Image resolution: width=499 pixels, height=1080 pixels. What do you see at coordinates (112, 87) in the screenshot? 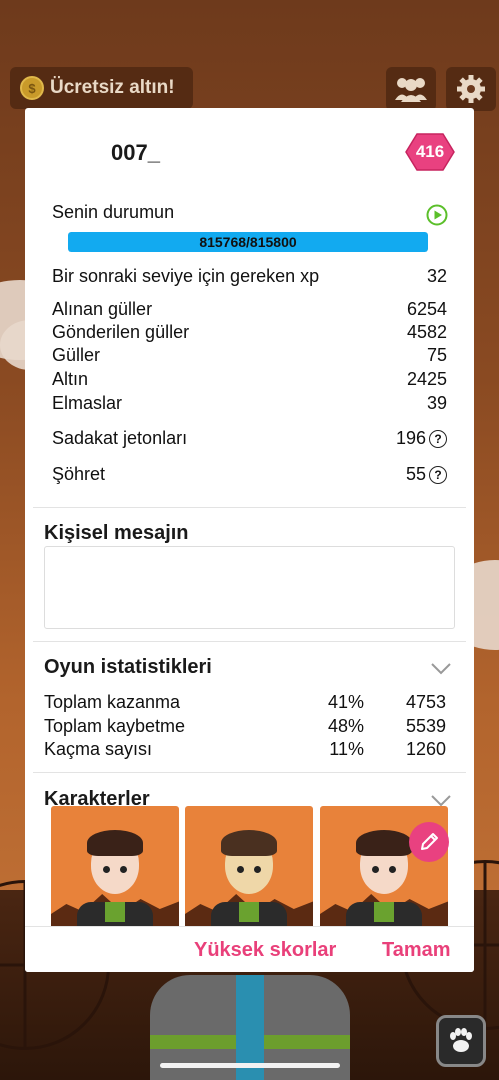
I see `free-gold-label: Ücretsiz altın!` at bounding box center [112, 87].